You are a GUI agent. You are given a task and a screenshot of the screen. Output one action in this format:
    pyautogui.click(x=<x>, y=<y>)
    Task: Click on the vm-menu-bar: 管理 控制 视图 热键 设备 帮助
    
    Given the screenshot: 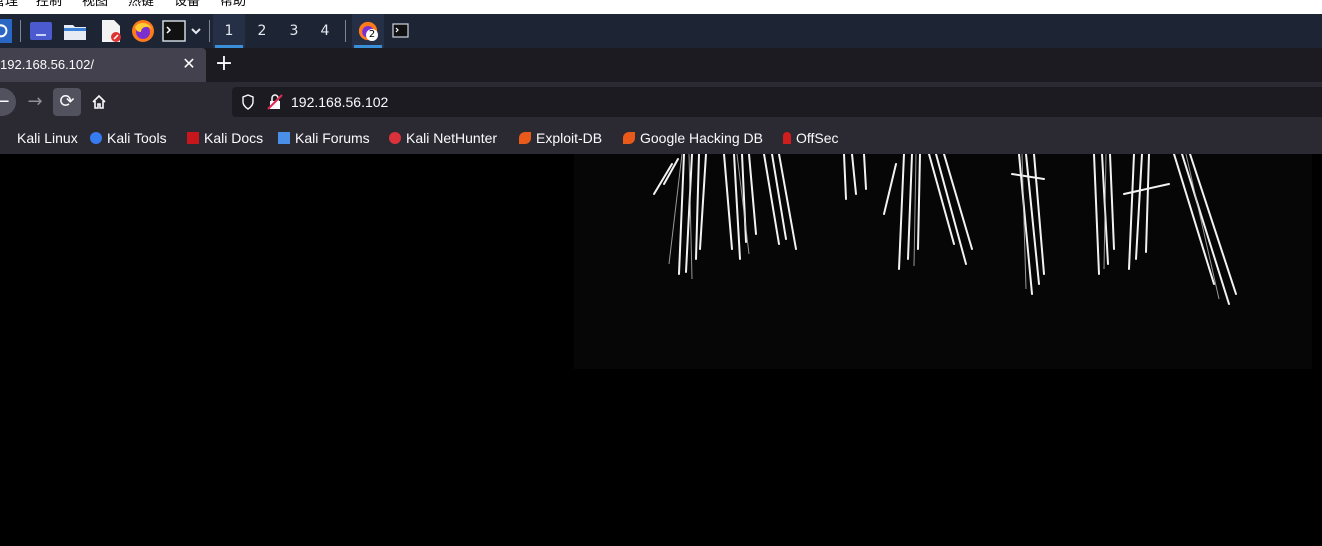 What is the action you would take?
    pyautogui.click(x=661, y=7)
    